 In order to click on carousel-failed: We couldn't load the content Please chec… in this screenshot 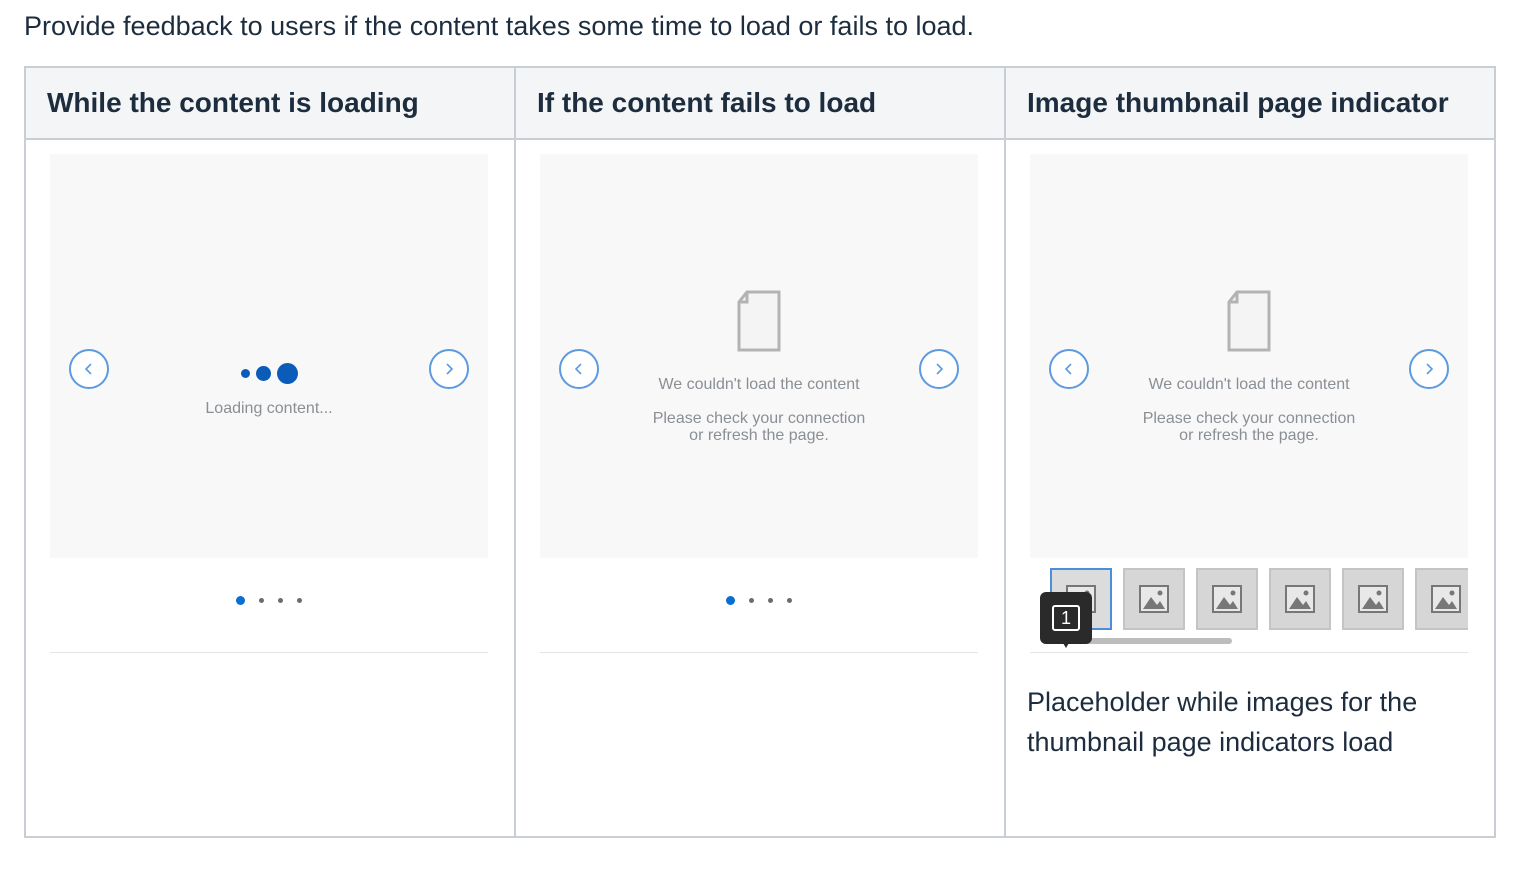, I will do `click(759, 356)`.